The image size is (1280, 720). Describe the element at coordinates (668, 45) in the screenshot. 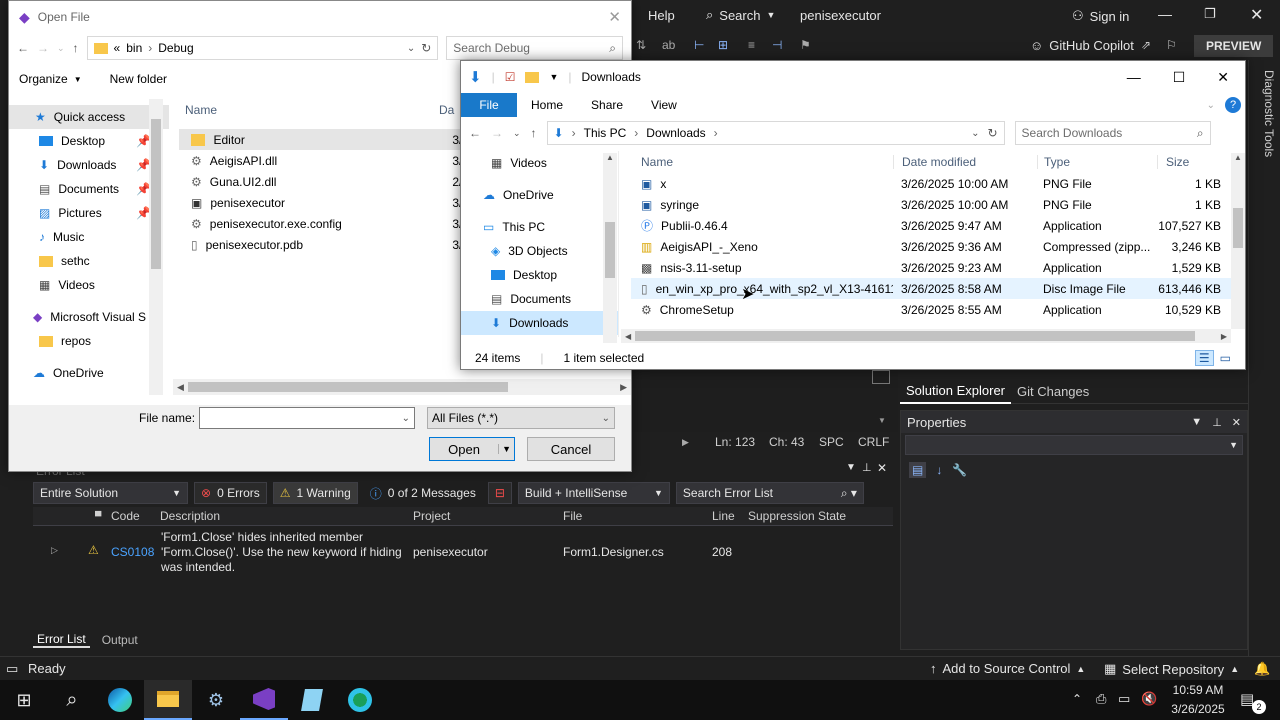

I see `toolbar-icon-b: ab` at that location.